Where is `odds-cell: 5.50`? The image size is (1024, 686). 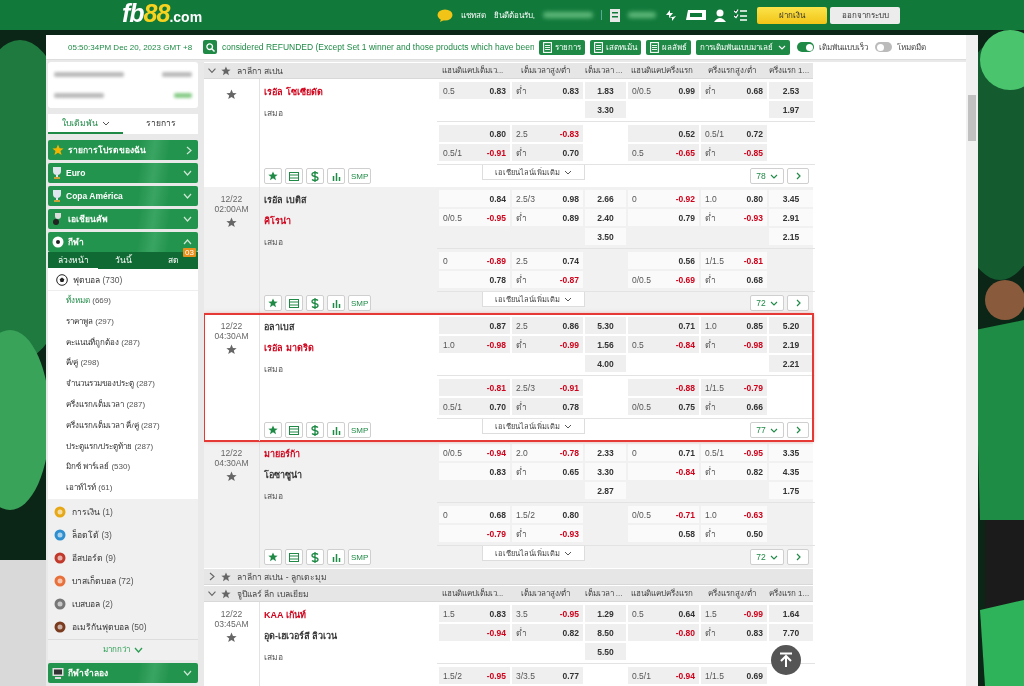 odds-cell: 5.50 is located at coordinates (605, 651).